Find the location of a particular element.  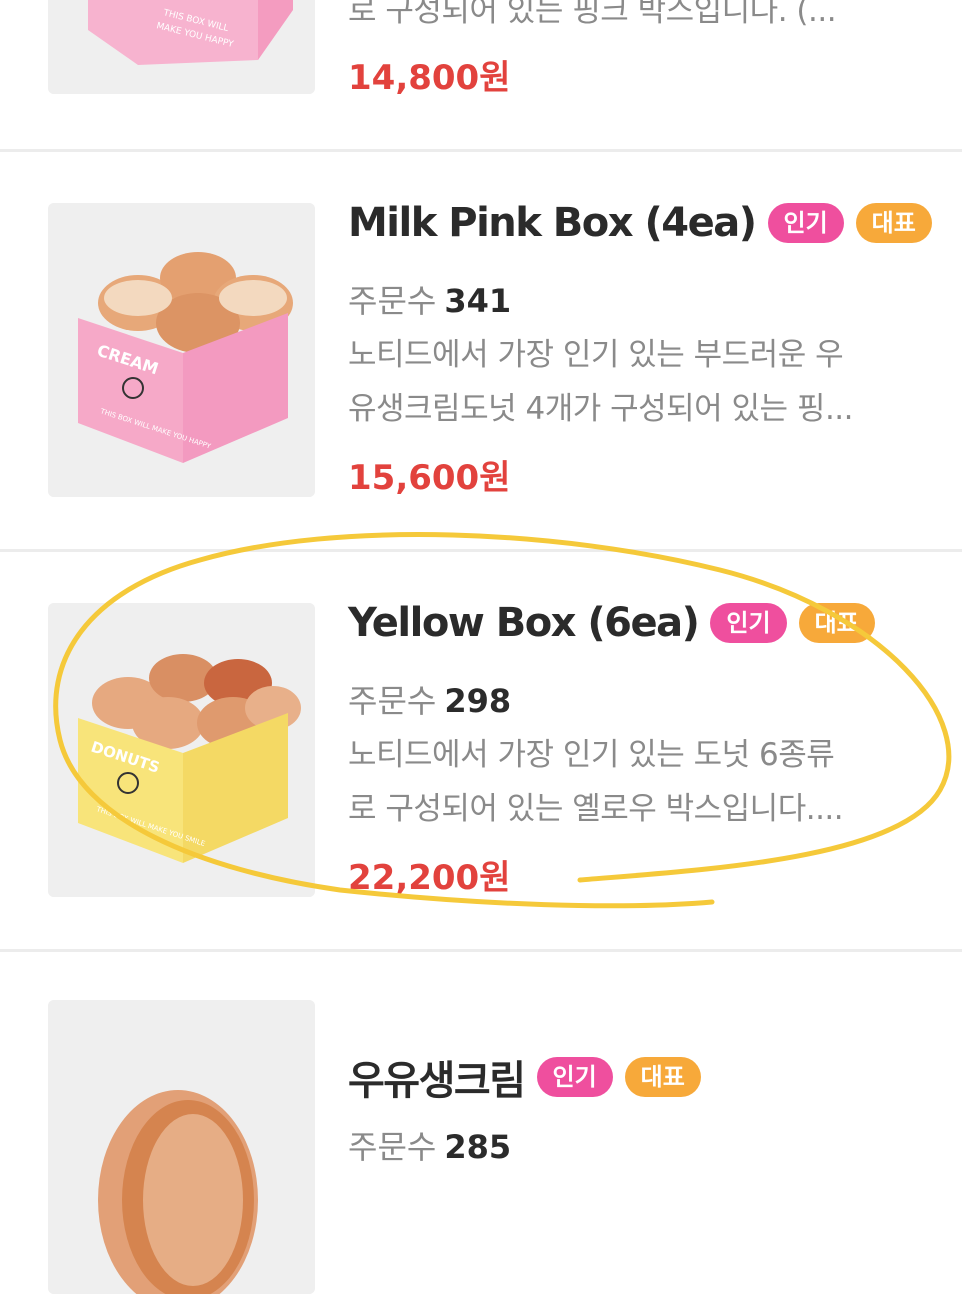

product-title: Yellow Box (6ea) is located at coordinates (524, 623).